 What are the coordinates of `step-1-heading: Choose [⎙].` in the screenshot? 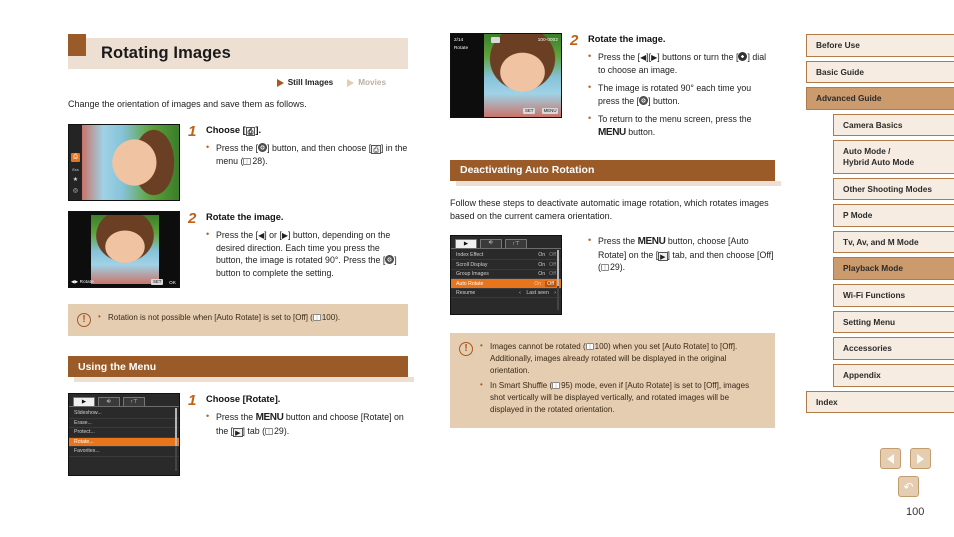 It's located at (234, 131).